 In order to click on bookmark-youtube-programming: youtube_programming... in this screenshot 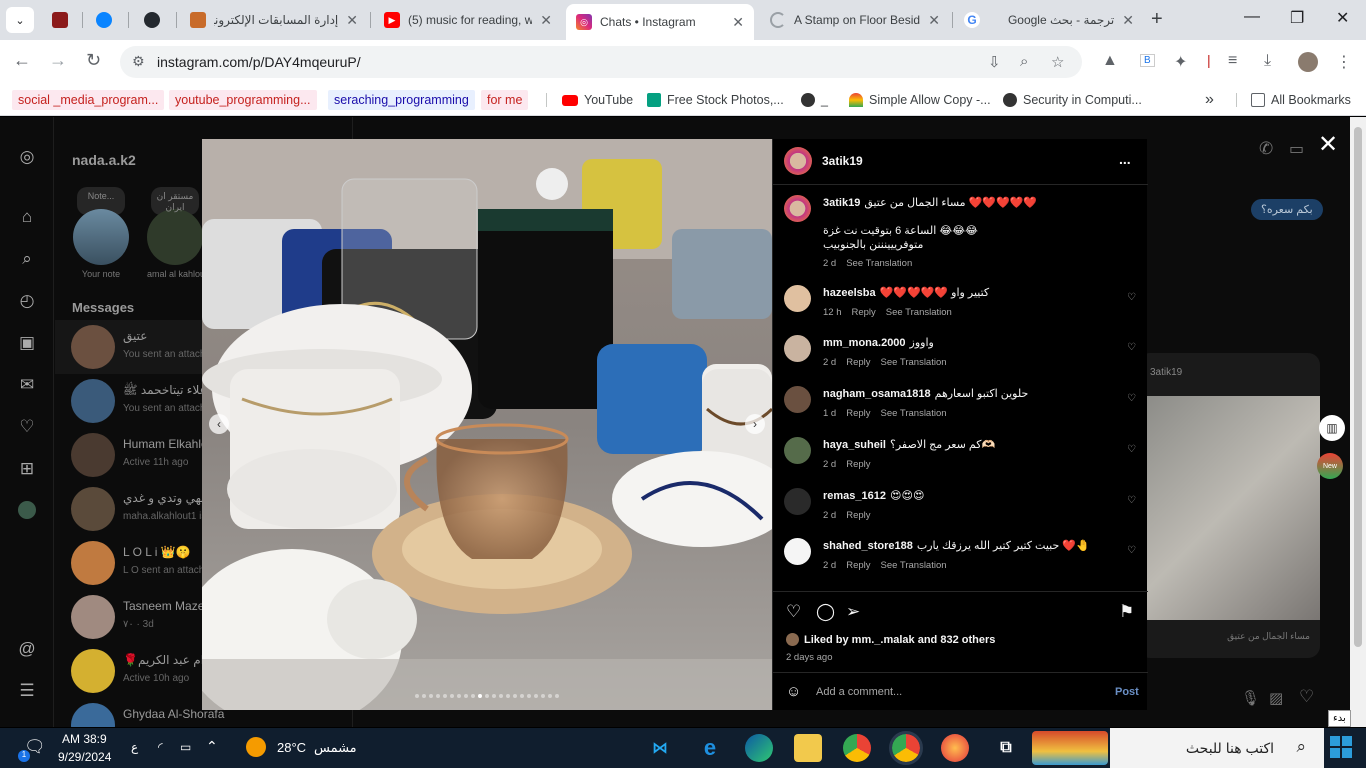, I will do `click(243, 100)`.